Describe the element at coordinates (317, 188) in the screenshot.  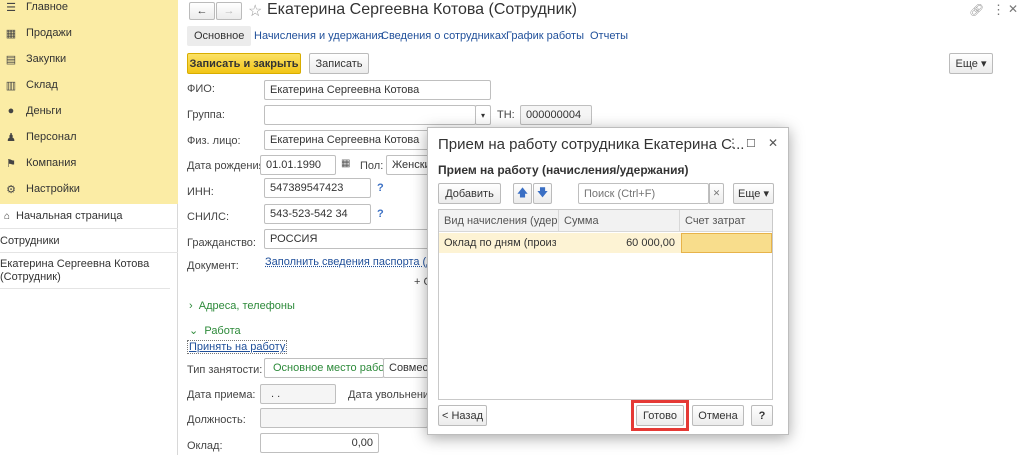
I see `inn-field: 547389547423` at that location.